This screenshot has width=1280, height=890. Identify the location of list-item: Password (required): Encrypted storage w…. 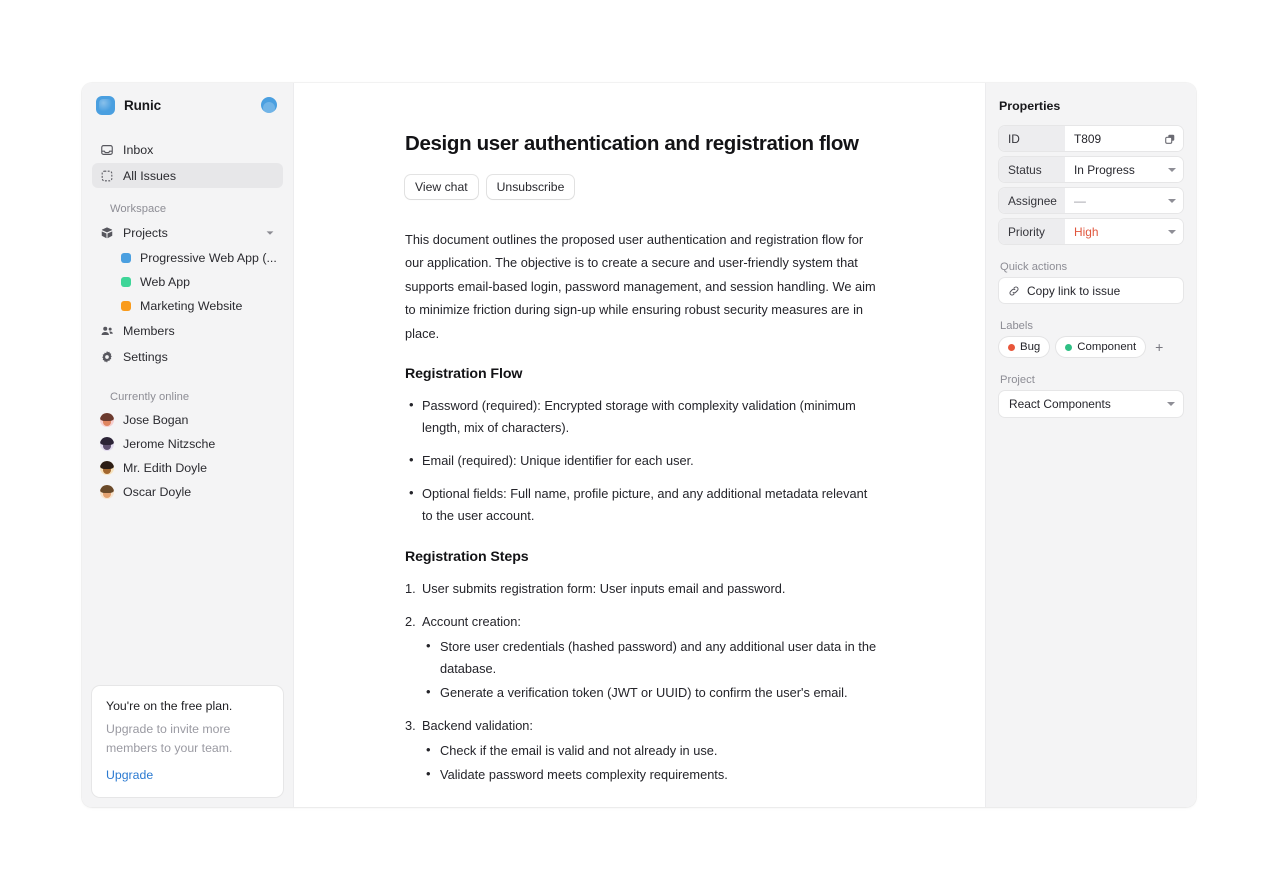
(642, 416).